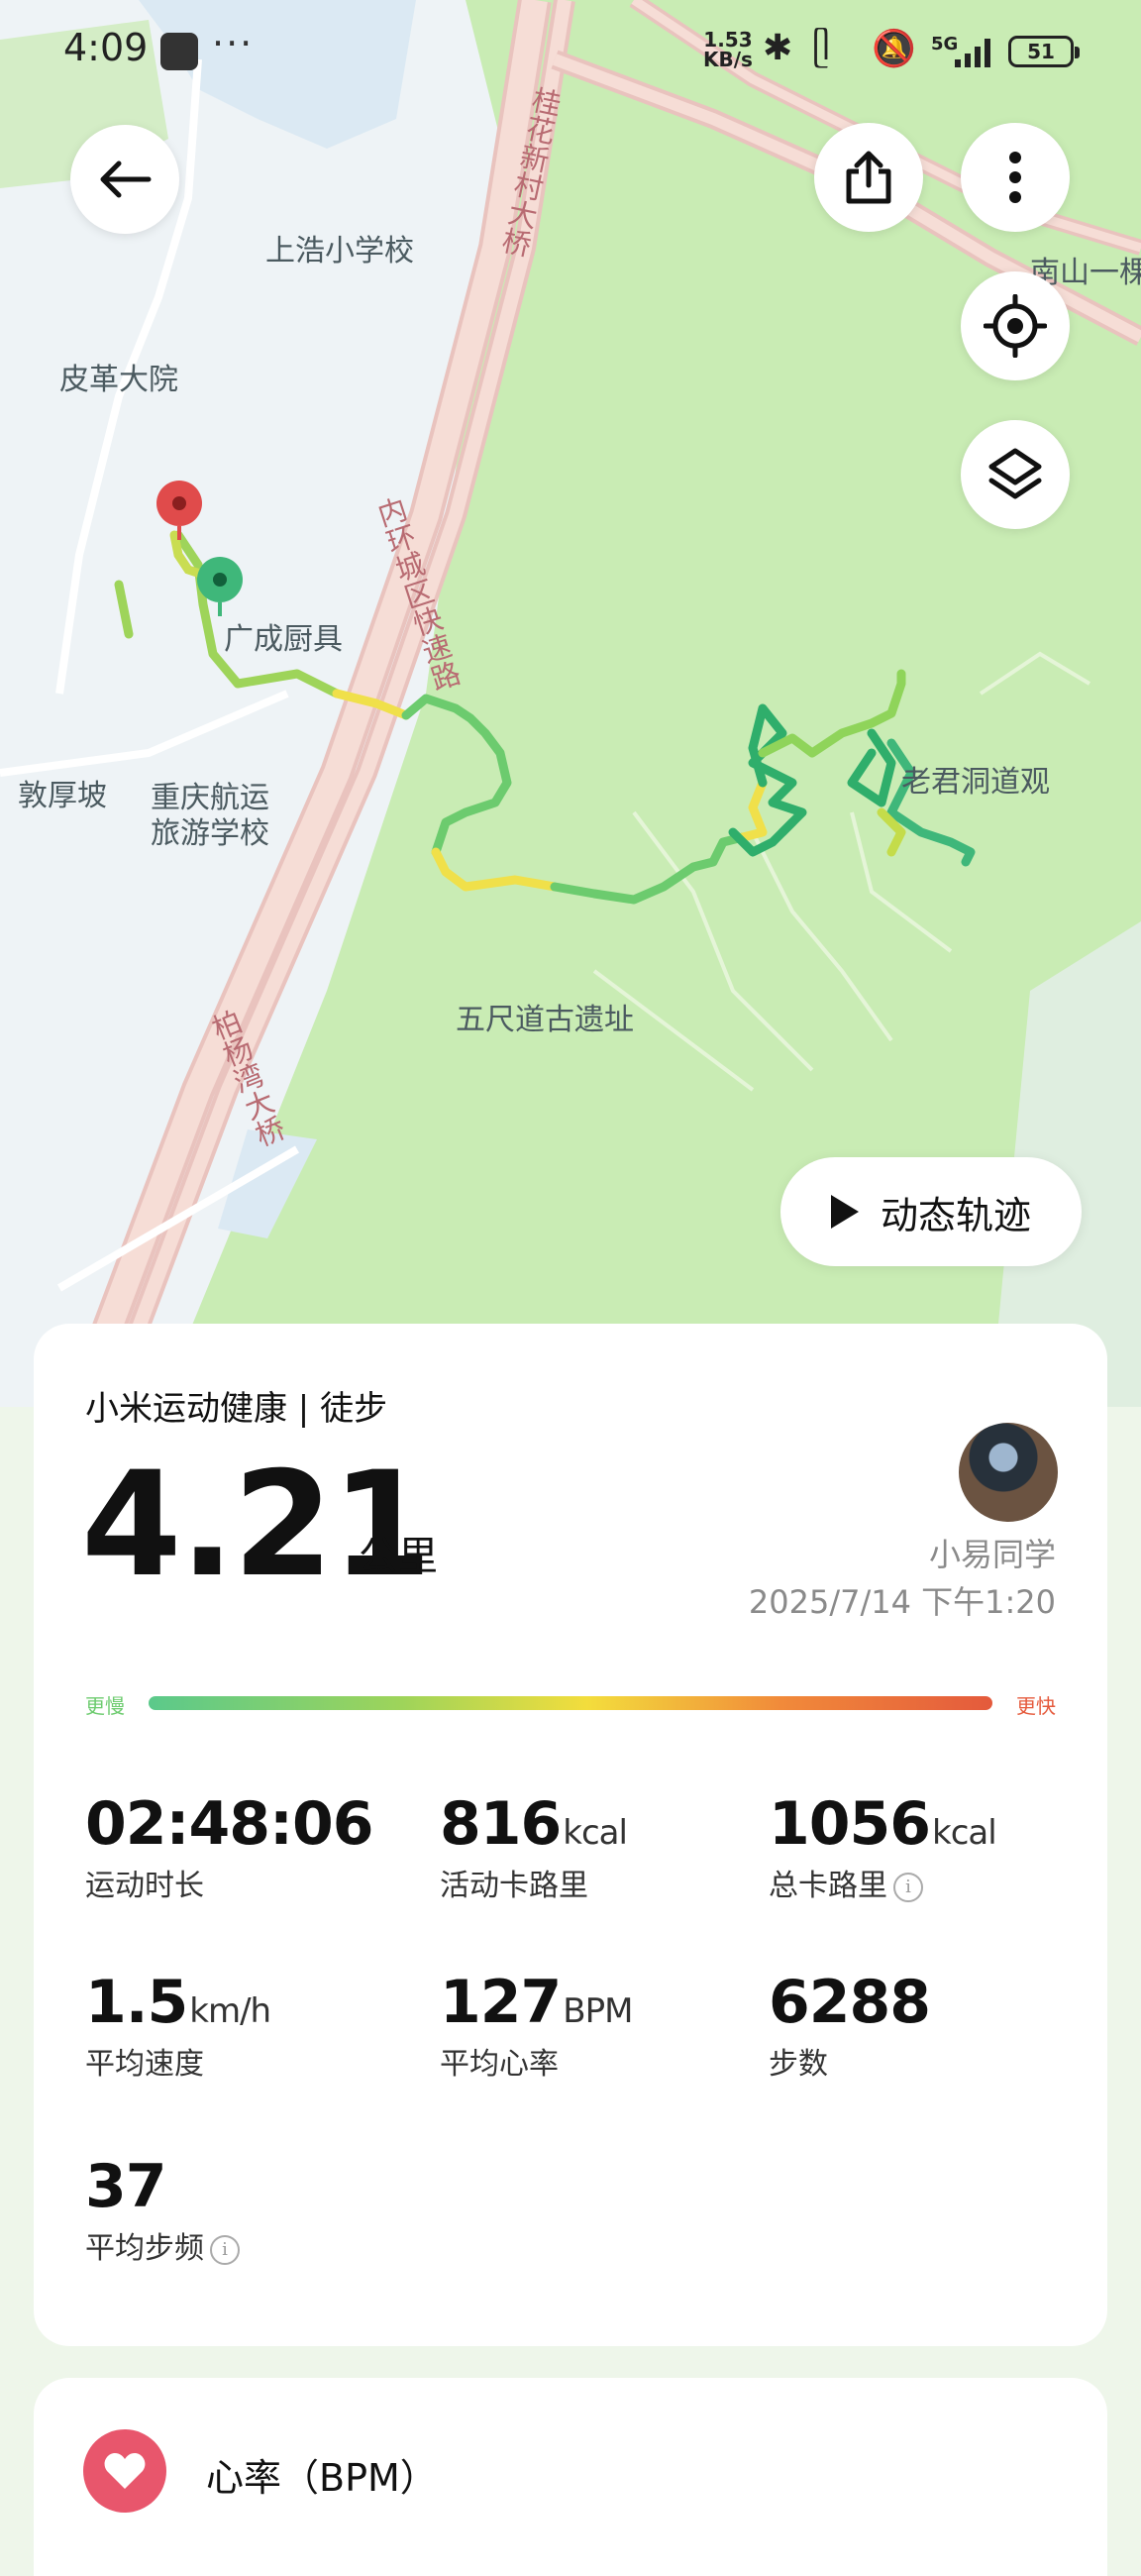 Image resolution: width=1141 pixels, height=2576 pixels. I want to click on metric-avg-speed-label: 平均速度, so click(144, 2064).